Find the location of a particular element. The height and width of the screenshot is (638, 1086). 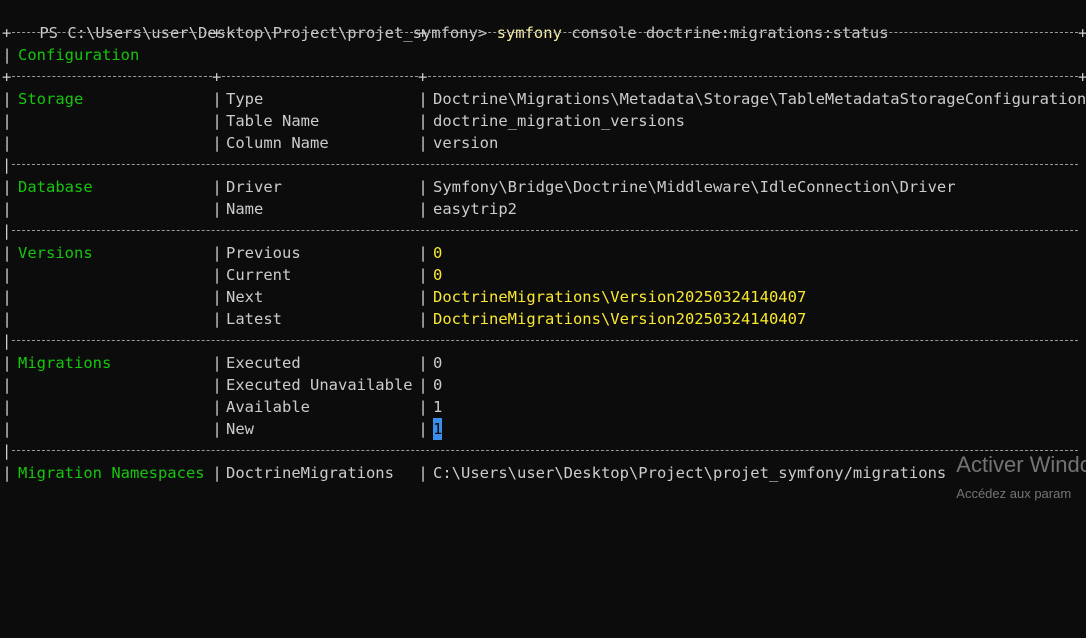

row-key: DoctrineMigrations is located at coordinates (310, 473).